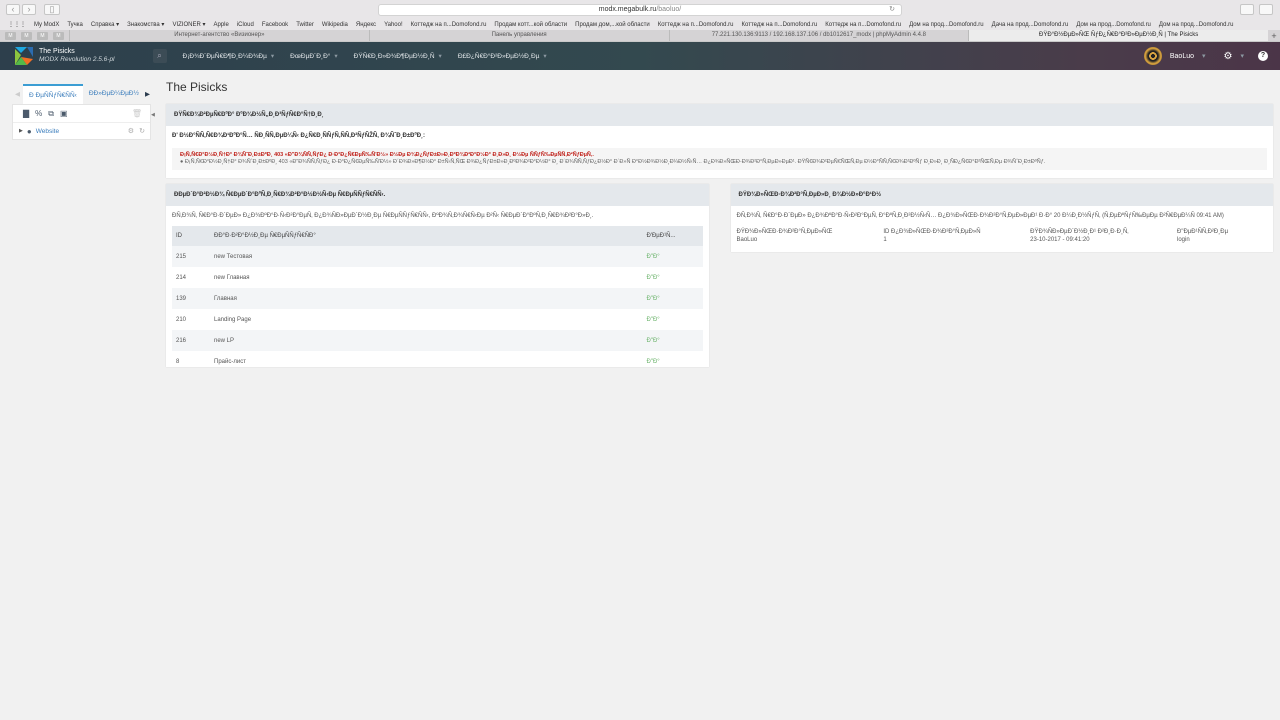 Image resolution: width=1280 pixels, height=720 pixels. Describe the element at coordinates (145, 24) in the screenshot. I see `bookmark: Знакомства ▾` at that location.